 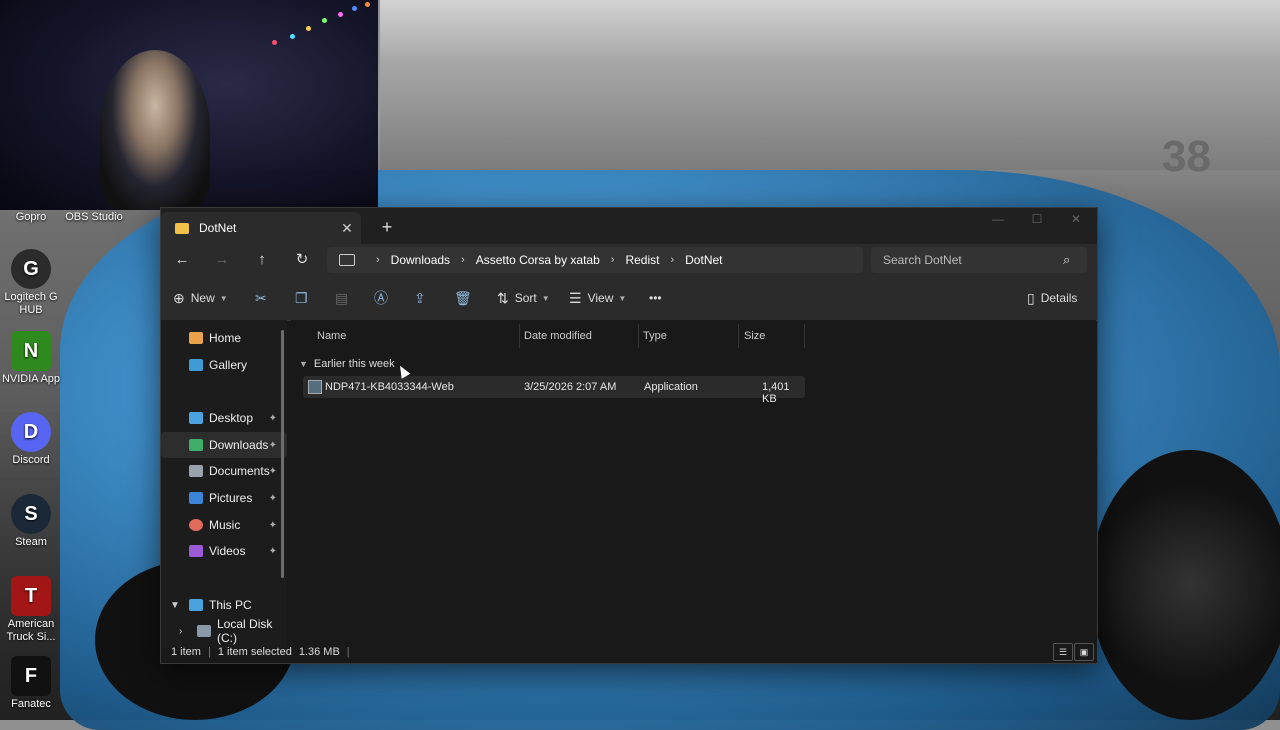 What do you see at coordinates (196, 551) in the screenshot?
I see `videos-icon` at bounding box center [196, 551].